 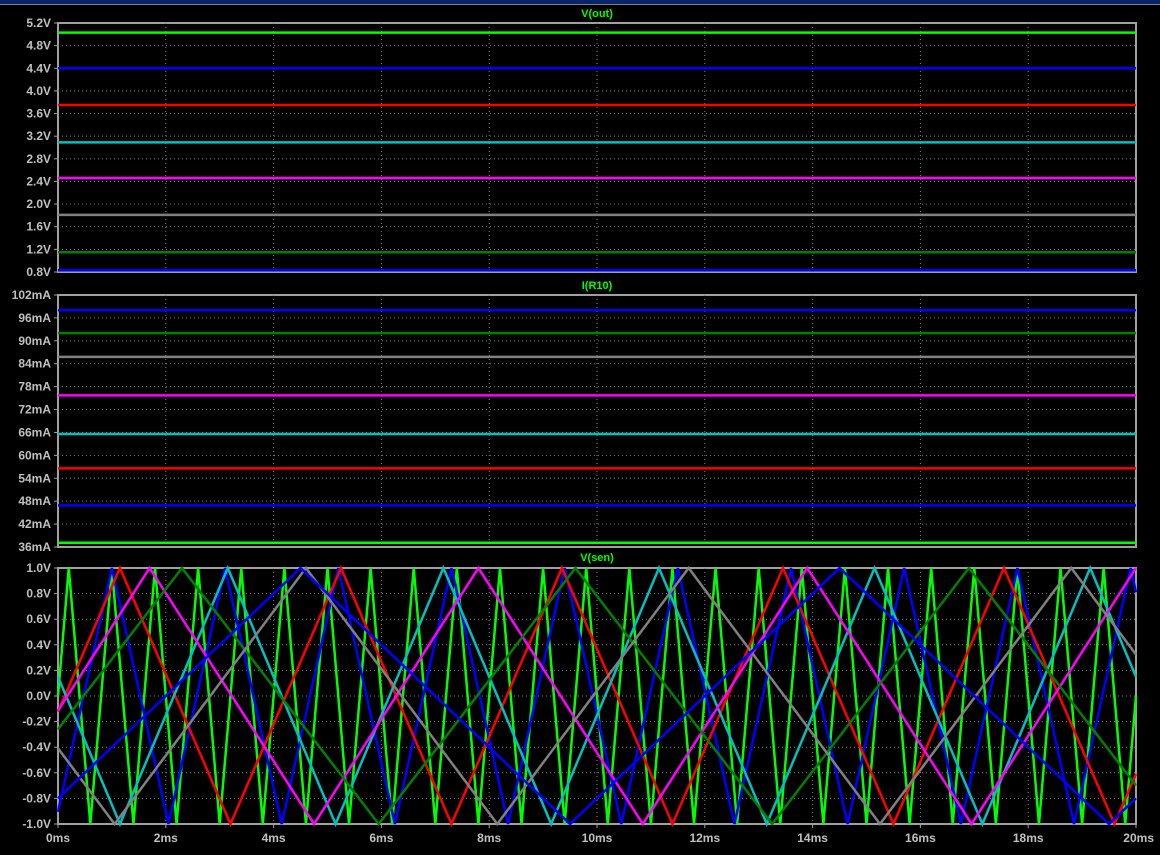 I want to click on x-tick-label: 0ms, so click(x=58, y=838).